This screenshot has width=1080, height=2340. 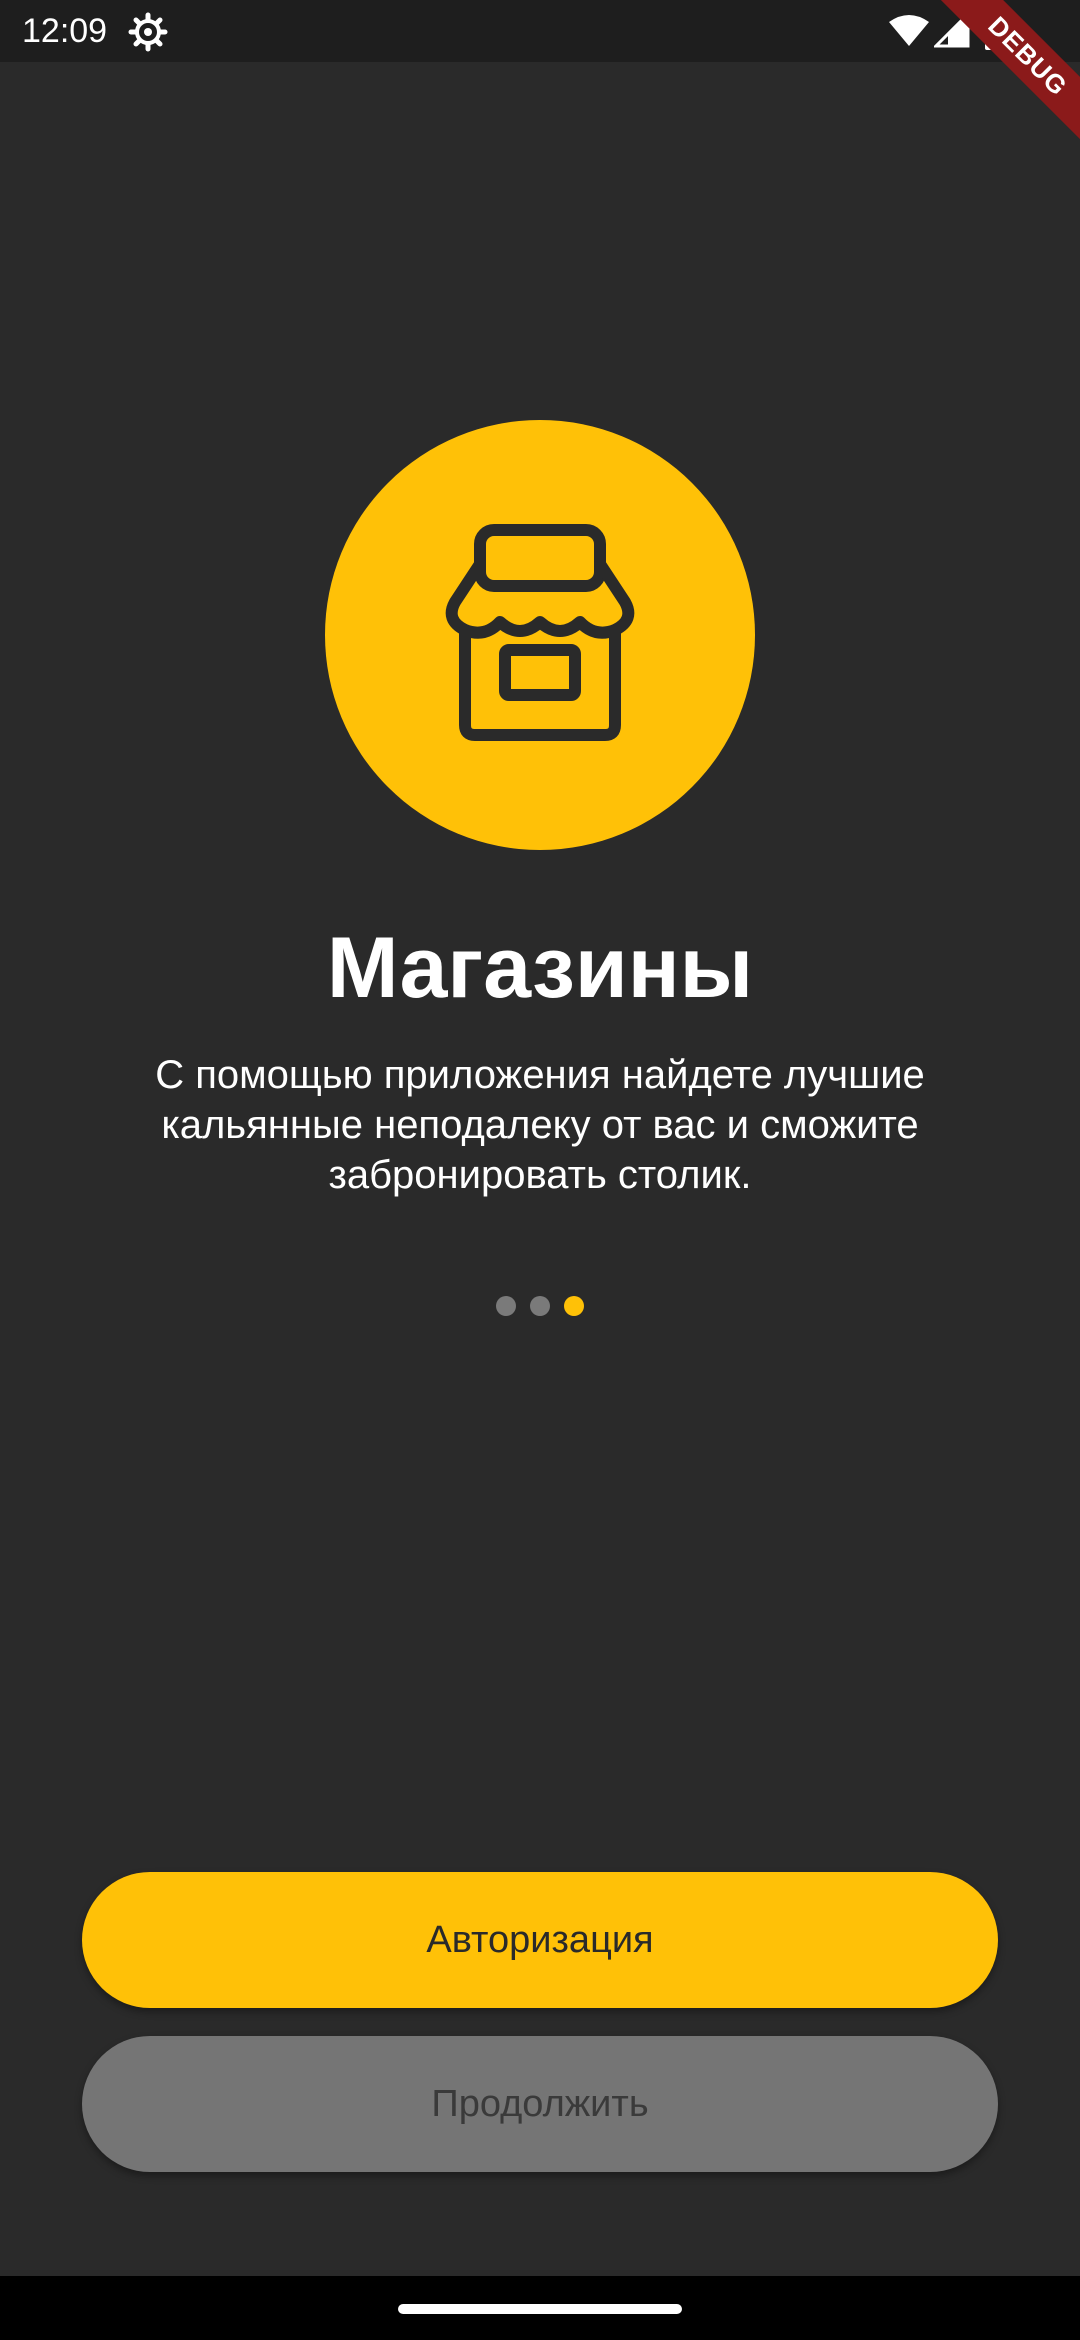 What do you see at coordinates (540, 31) in the screenshot?
I see `status-bar: 12:09` at bounding box center [540, 31].